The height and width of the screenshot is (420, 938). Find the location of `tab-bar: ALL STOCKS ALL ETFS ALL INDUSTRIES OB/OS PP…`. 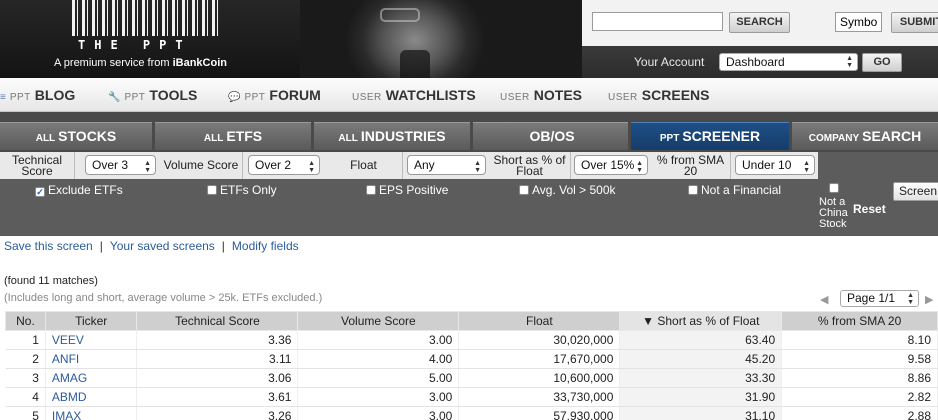

tab-bar: ALL STOCKS ALL ETFS ALL INDUSTRIES OB/OS PP… is located at coordinates (469, 132).